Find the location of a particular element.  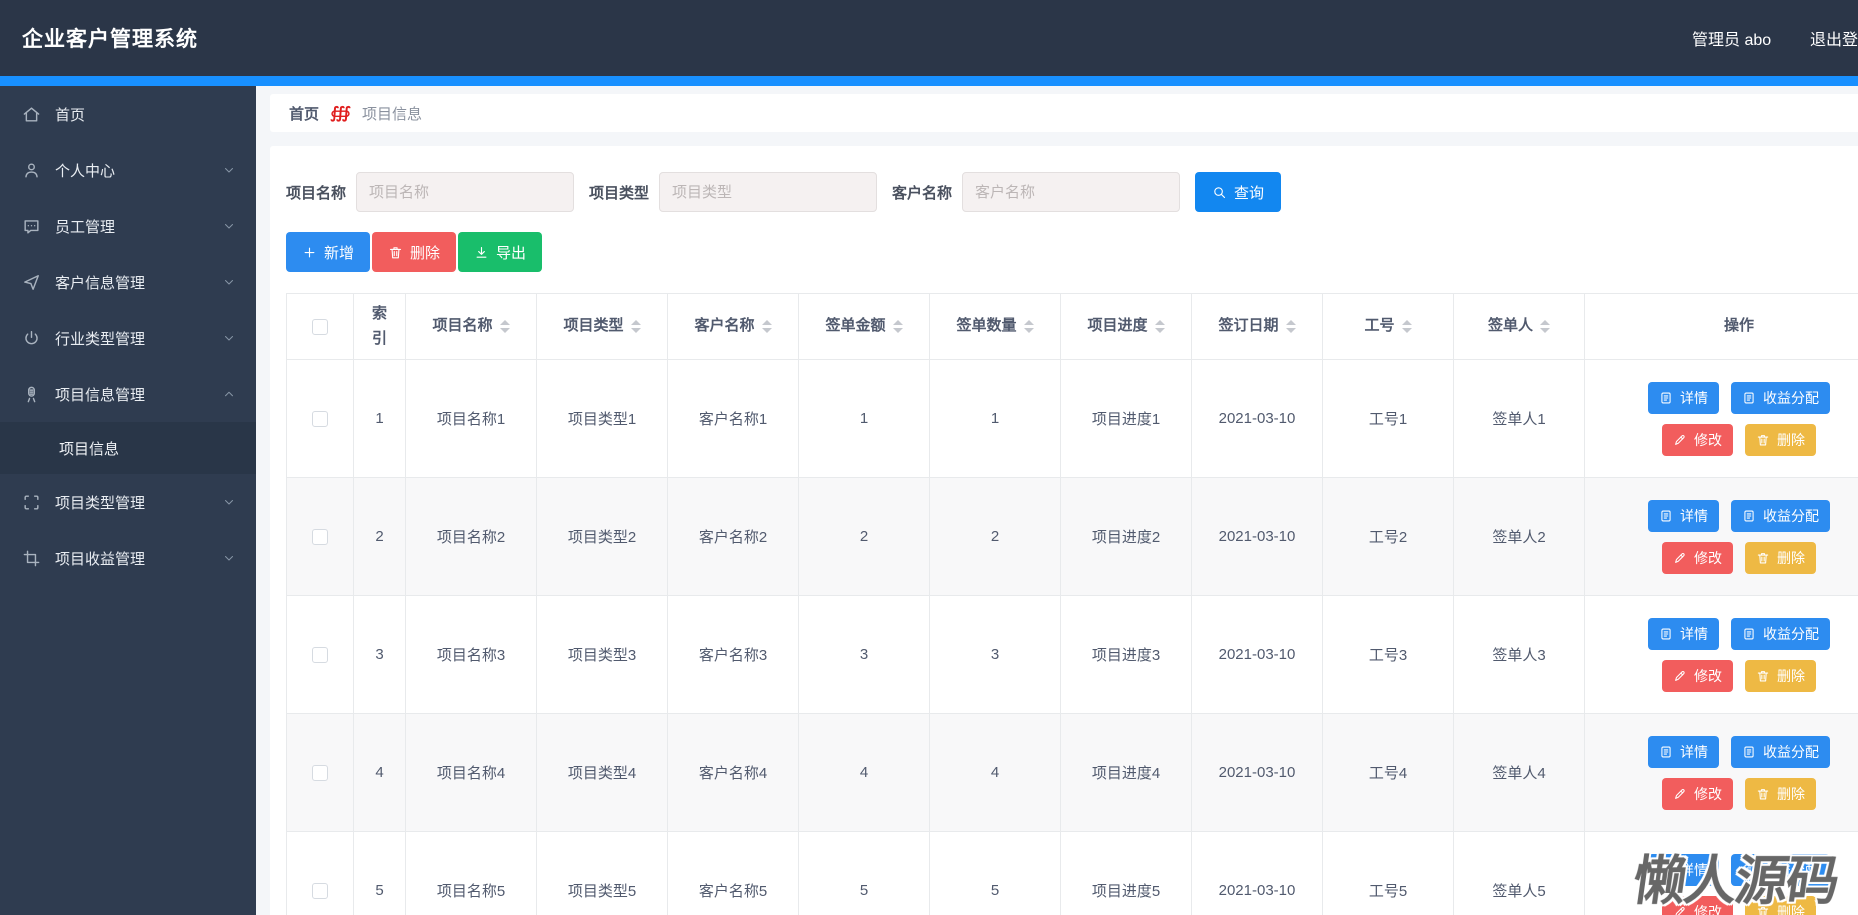

cell-type: 项目类型3 is located at coordinates (602, 654).